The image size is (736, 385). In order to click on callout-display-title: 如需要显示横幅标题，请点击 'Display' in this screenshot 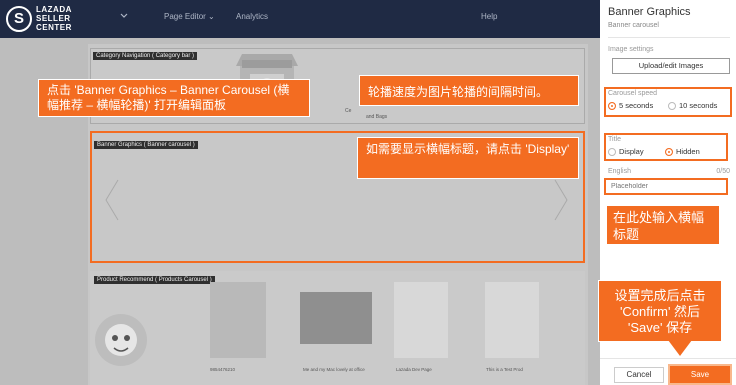, I will do `click(468, 158)`.